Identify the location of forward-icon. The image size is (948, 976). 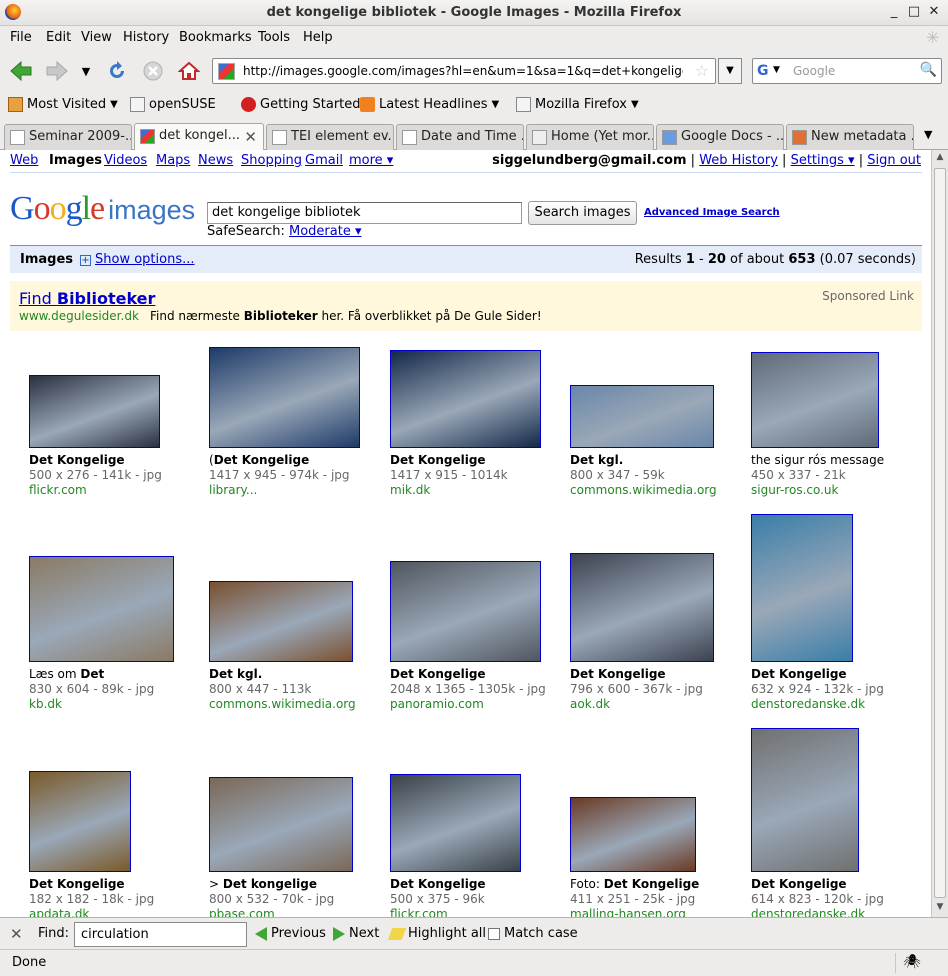
(57, 71).